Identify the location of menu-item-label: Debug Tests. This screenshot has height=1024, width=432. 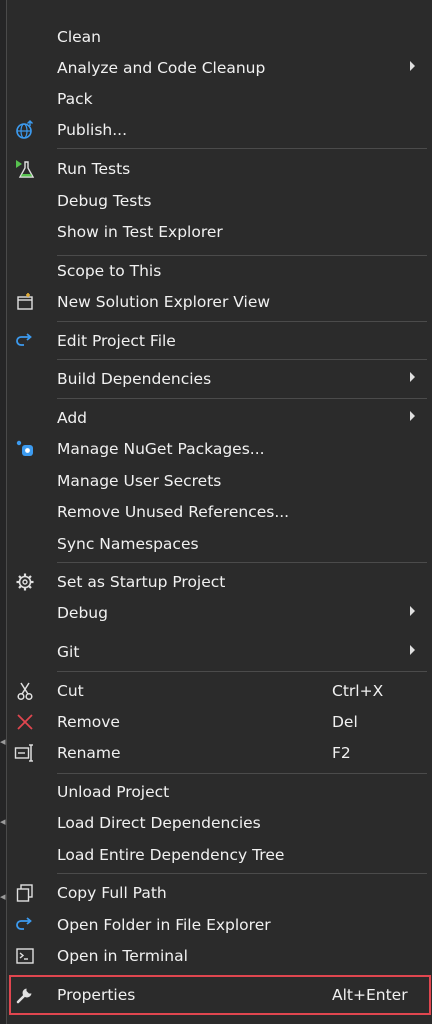
(104, 201).